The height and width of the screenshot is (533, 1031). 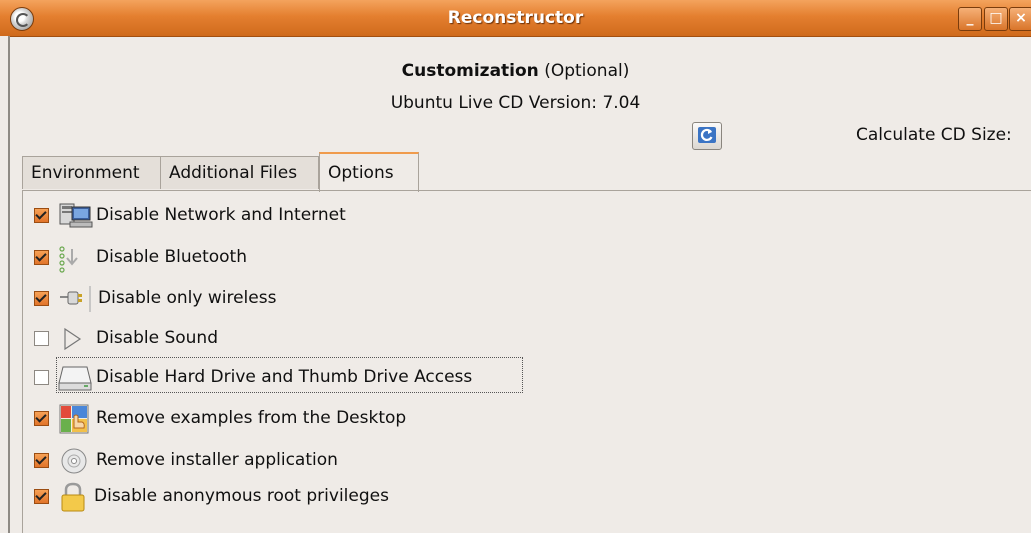 What do you see at coordinates (470, 71) in the screenshot?
I see `heading-bold: Customization` at bounding box center [470, 71].